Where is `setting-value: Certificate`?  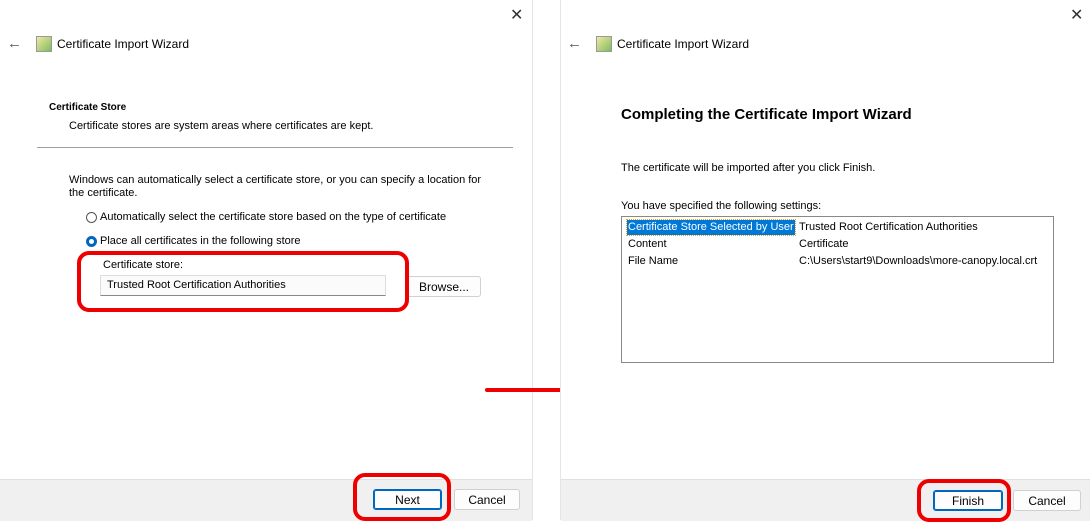 setting-value: Certificate is located at coordinates (824, 244).